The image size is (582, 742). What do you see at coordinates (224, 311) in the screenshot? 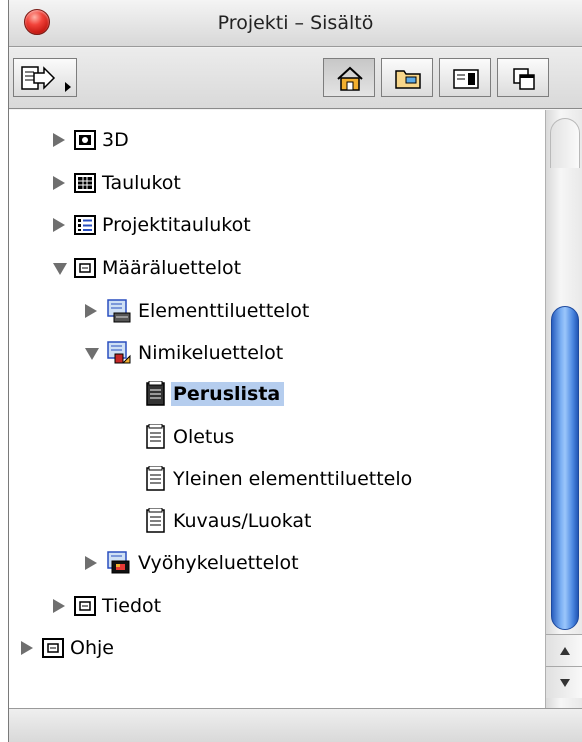
I see `tree-item-label: Elementtiluettelot` at bounding box center [224, 311].